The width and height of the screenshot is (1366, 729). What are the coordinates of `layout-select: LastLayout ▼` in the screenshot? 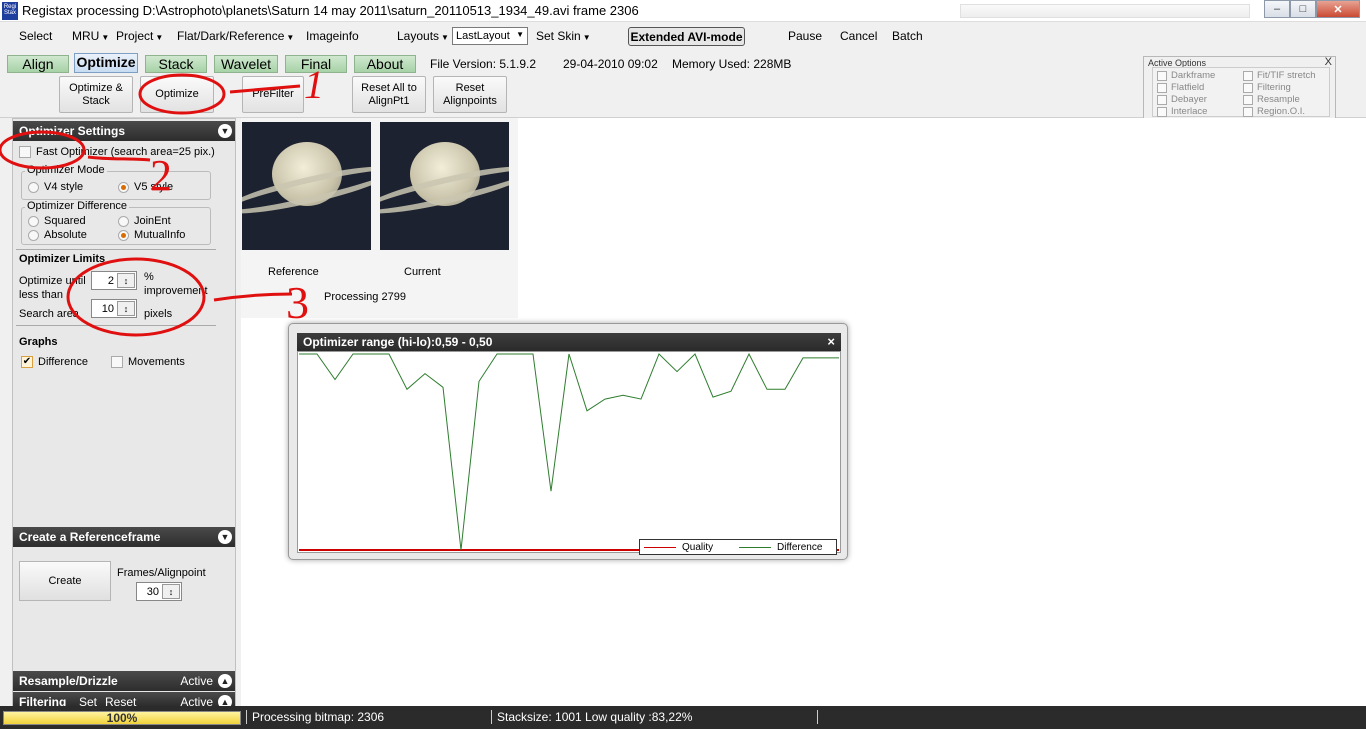 It's located at (490, 36).